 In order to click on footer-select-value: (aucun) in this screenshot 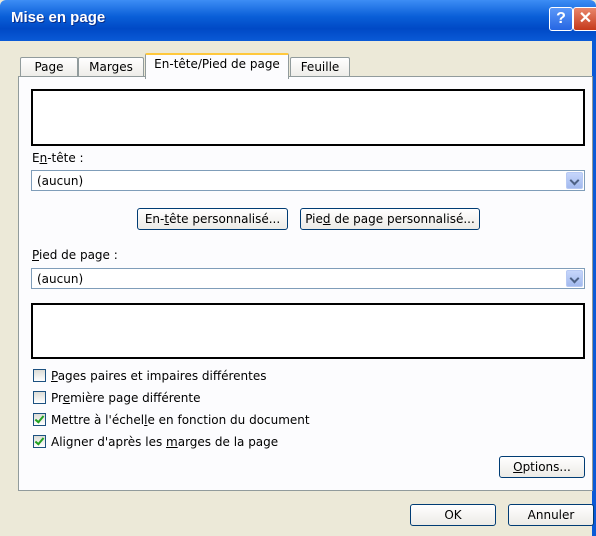, I will do `click(60, 279)`.